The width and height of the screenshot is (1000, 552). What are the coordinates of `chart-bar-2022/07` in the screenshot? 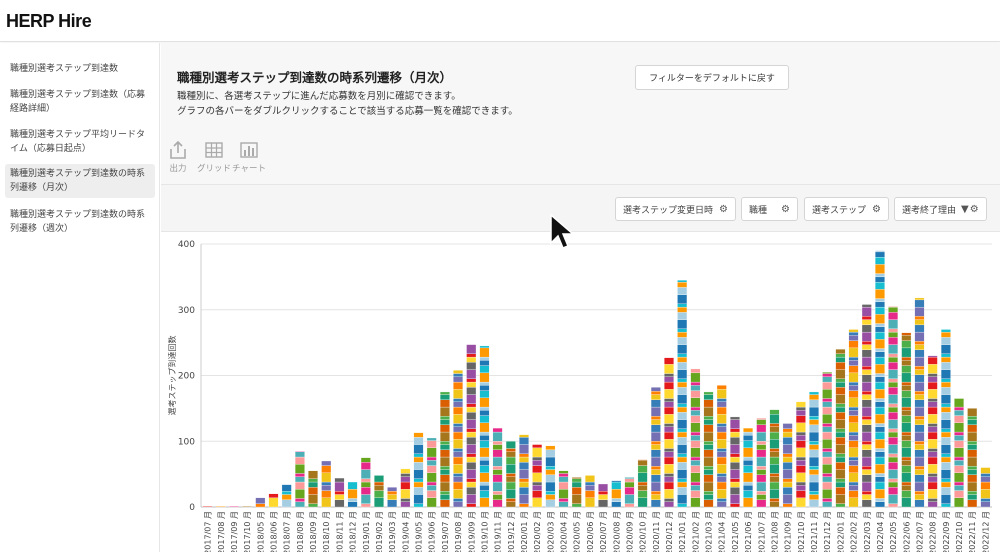 It's located at (919, 402).